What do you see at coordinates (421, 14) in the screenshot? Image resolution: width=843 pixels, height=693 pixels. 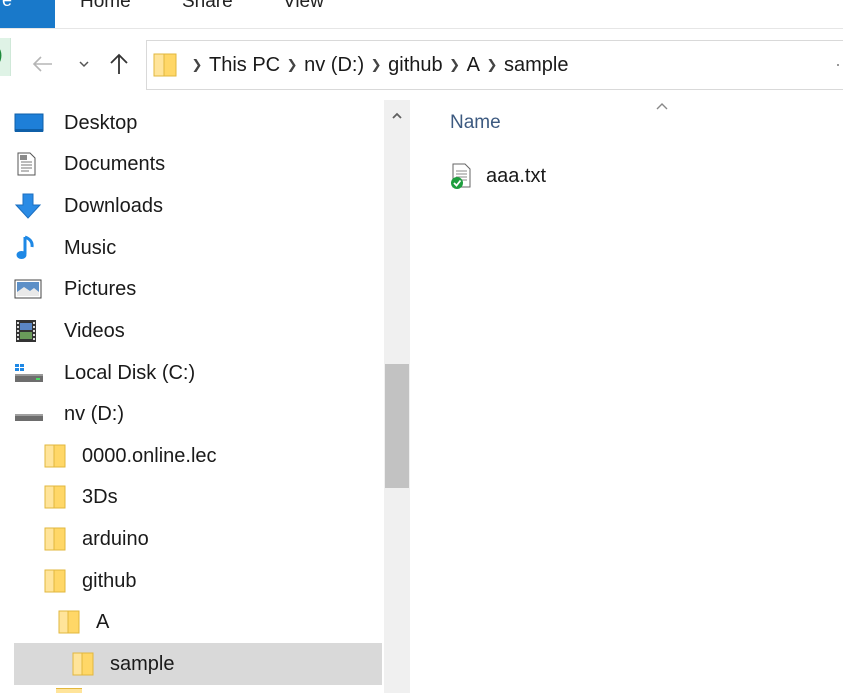 I see `ribbon-tabs: e Home Share View` at bounding box center [421, 14].